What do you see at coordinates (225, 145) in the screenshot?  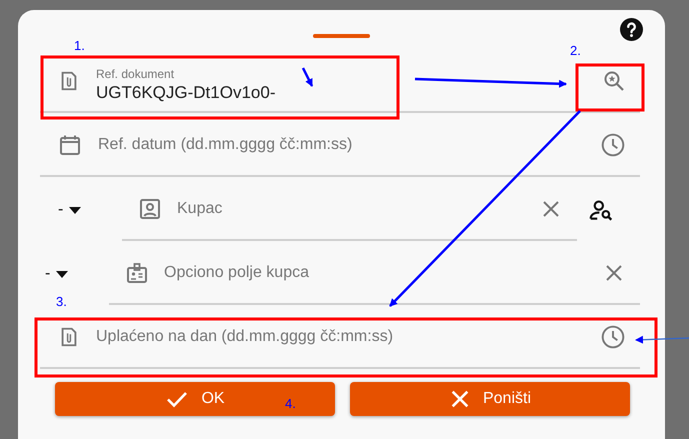 I see `field-placeholder: Ref. datum (dd.mm.gggg čč:mm:ss)` at bounding box center [225, 145].